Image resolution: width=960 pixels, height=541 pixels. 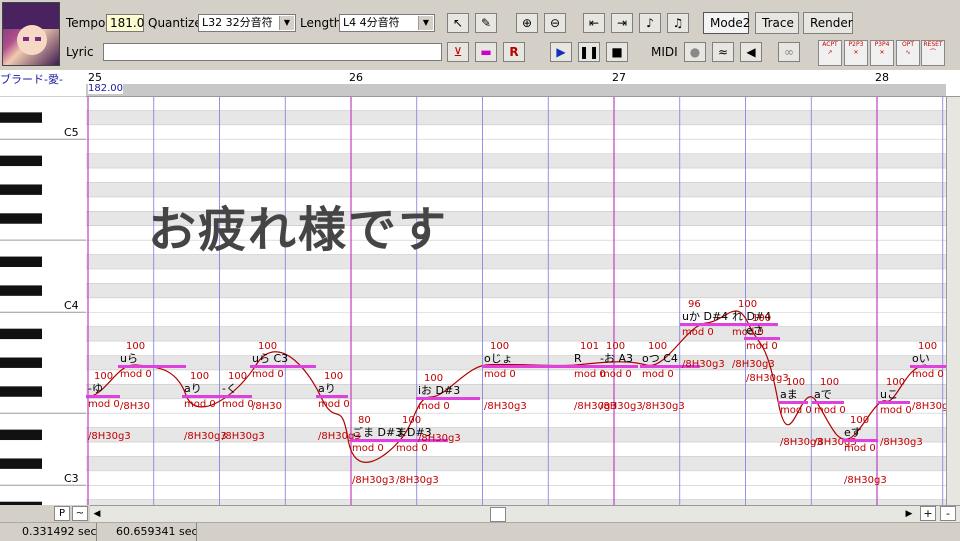 I want to click on tempo-band: 182.00, so click(x=516, y=89).